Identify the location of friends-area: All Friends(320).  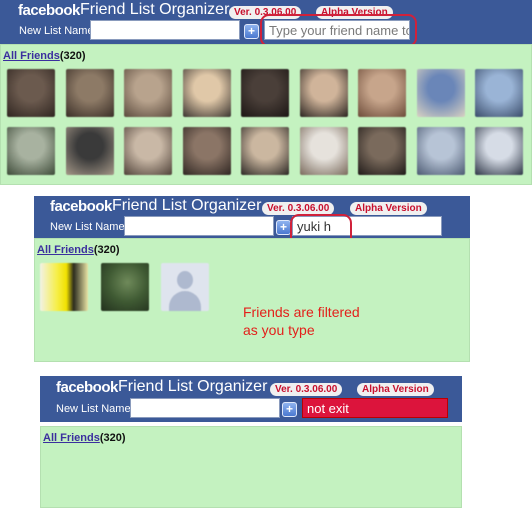
(251, 467).